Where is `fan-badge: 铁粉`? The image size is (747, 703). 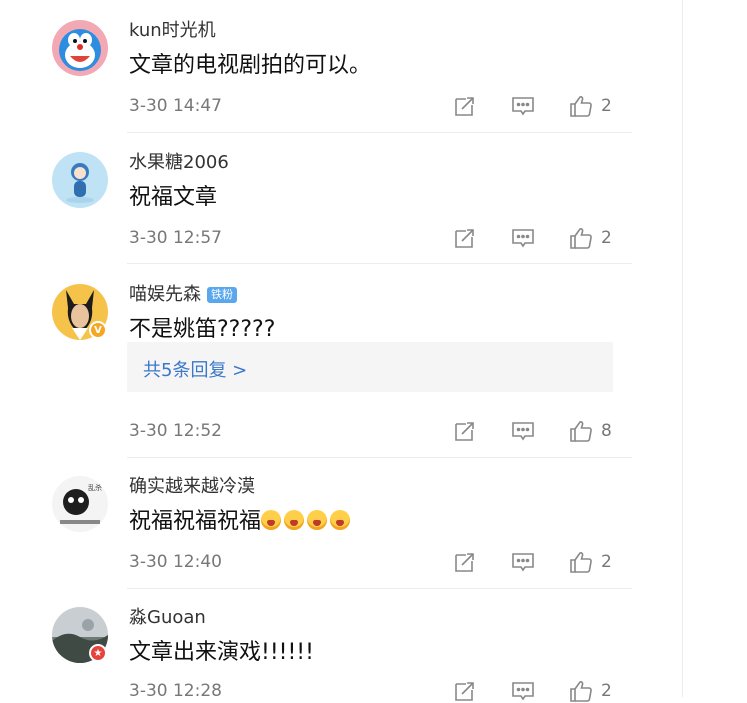 fan-badge: 铁粉 is located at coordinates (222, 295).